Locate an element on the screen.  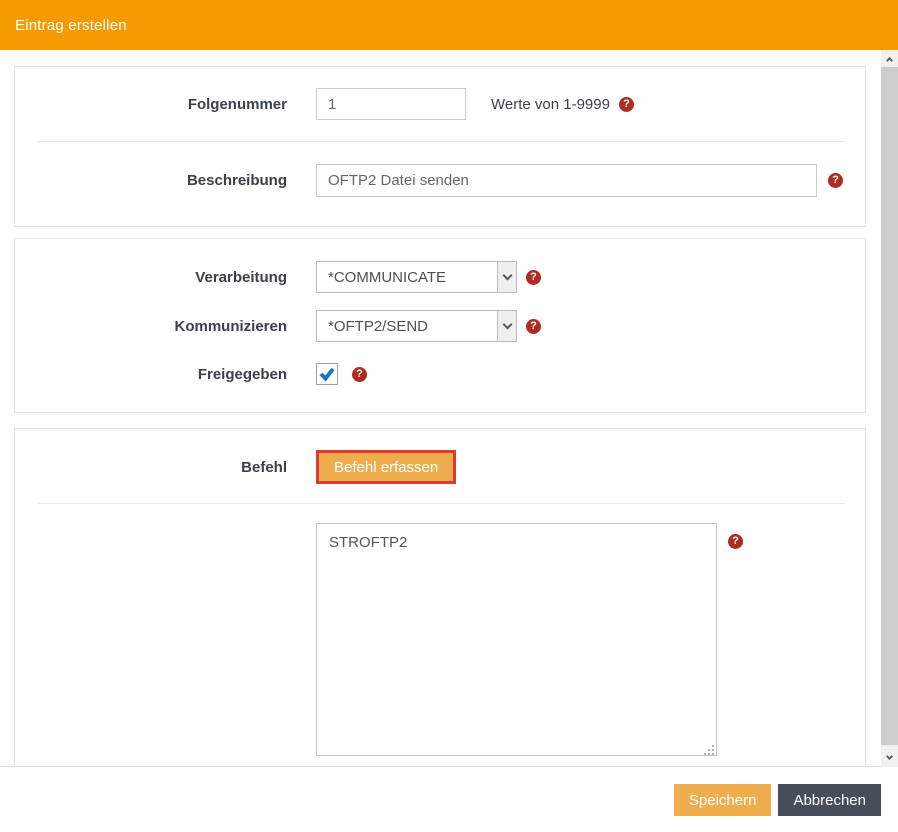
save-button: Speichern is located at coordinates (722, 800).